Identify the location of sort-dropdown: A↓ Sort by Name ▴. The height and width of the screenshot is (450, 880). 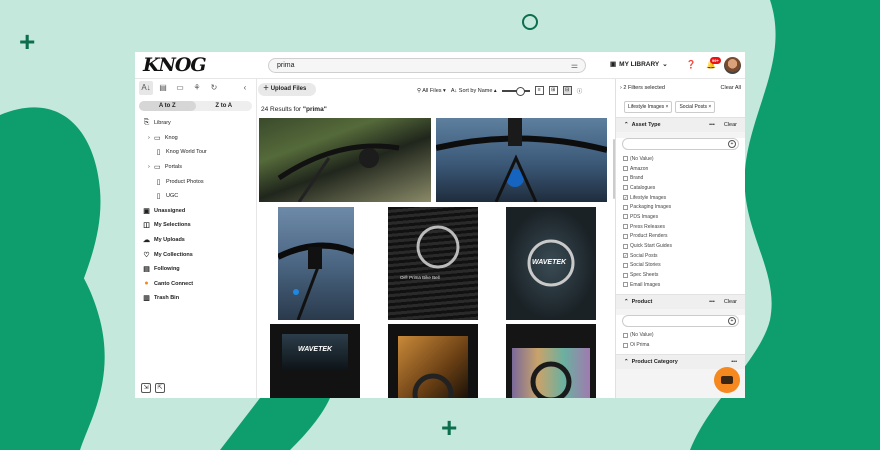
(474, 91).